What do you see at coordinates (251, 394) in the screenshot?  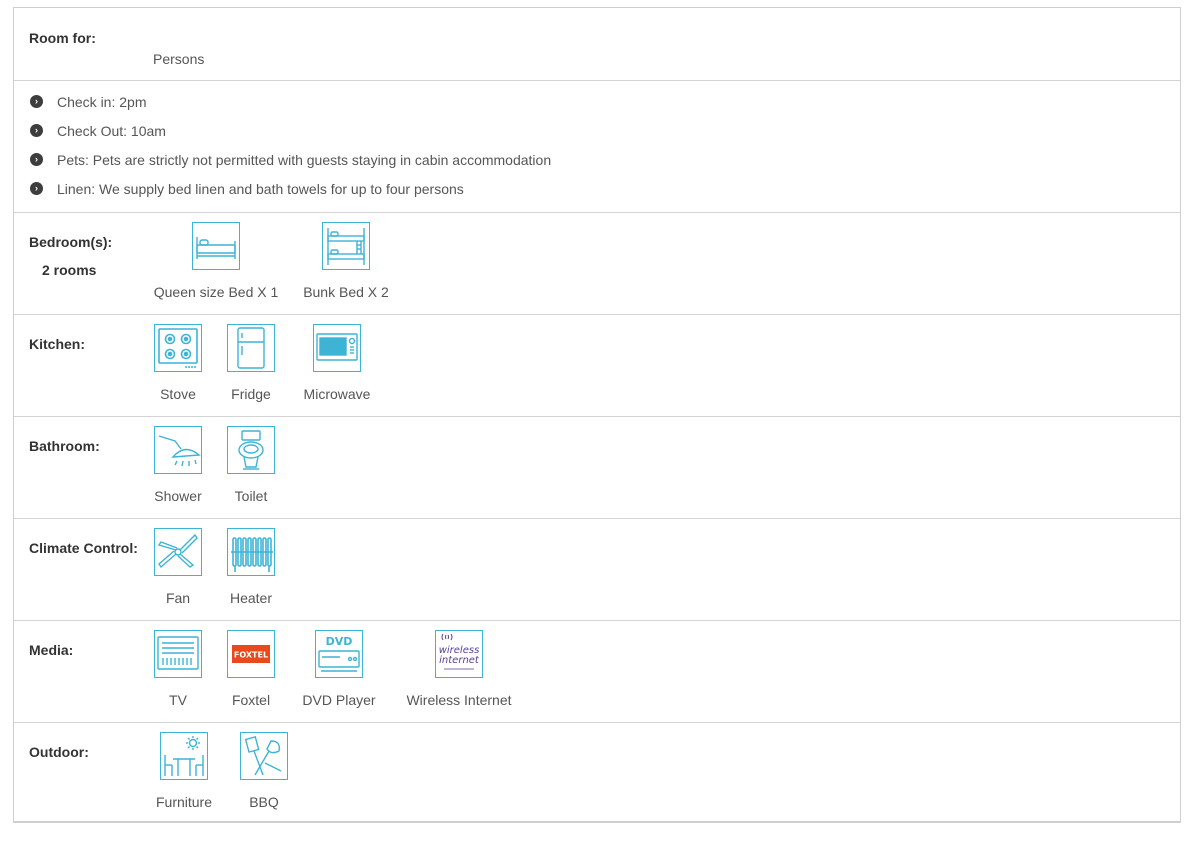 I see `amenity-label: Fridge` at bounding box center [251, 394].